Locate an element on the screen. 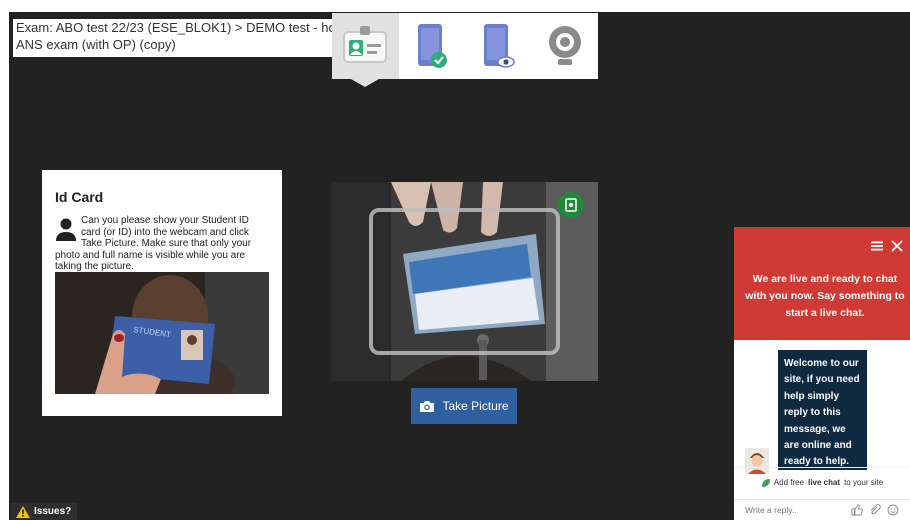 Image resolution: width=910 pixels, height=520 pixels. emoji-icon is located at coordinates (893, 510).